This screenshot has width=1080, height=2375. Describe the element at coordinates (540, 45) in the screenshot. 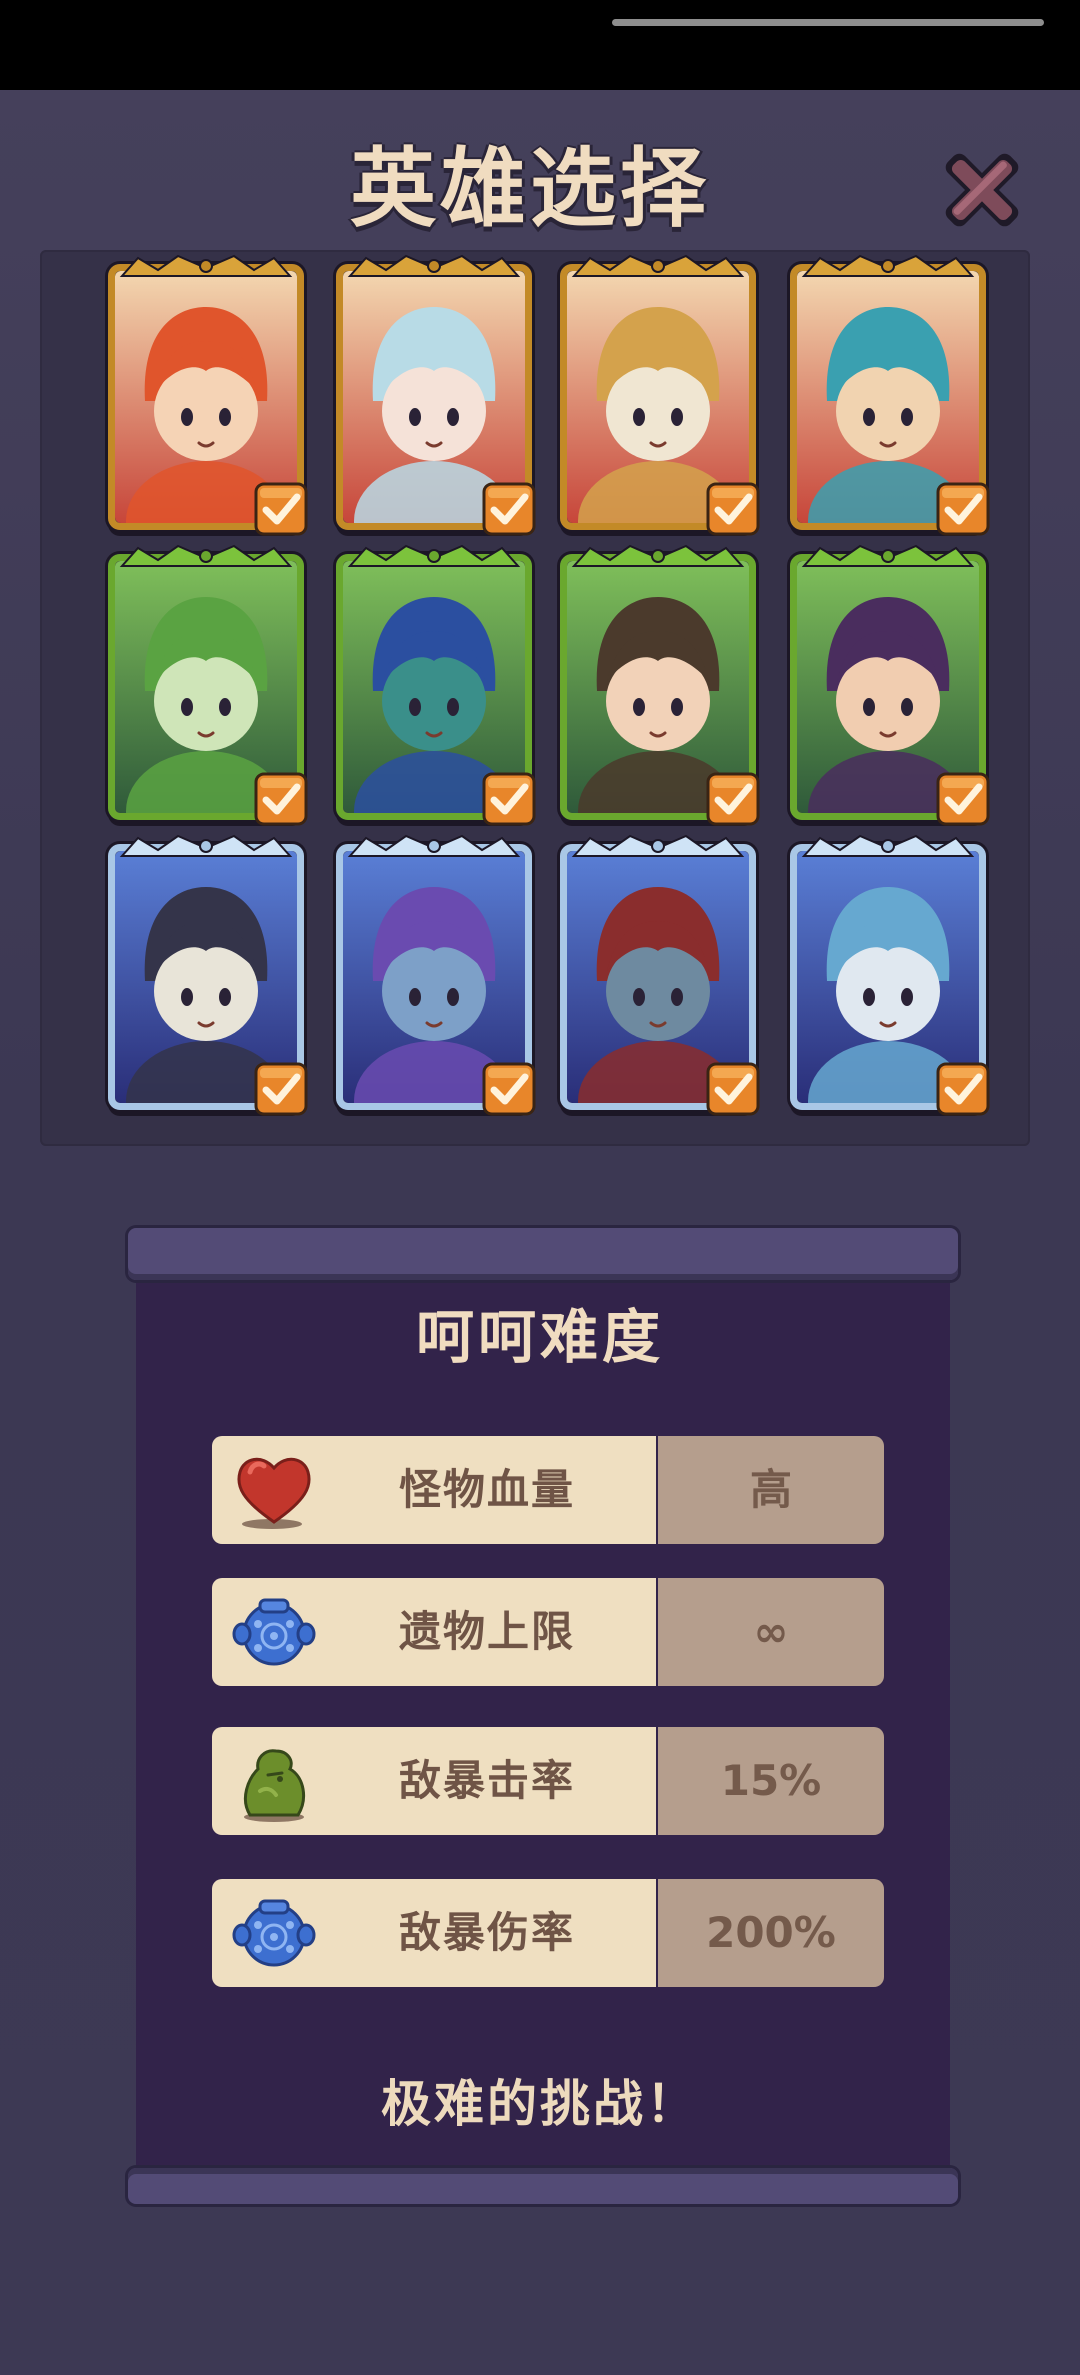

I see `status-bar` at that location.